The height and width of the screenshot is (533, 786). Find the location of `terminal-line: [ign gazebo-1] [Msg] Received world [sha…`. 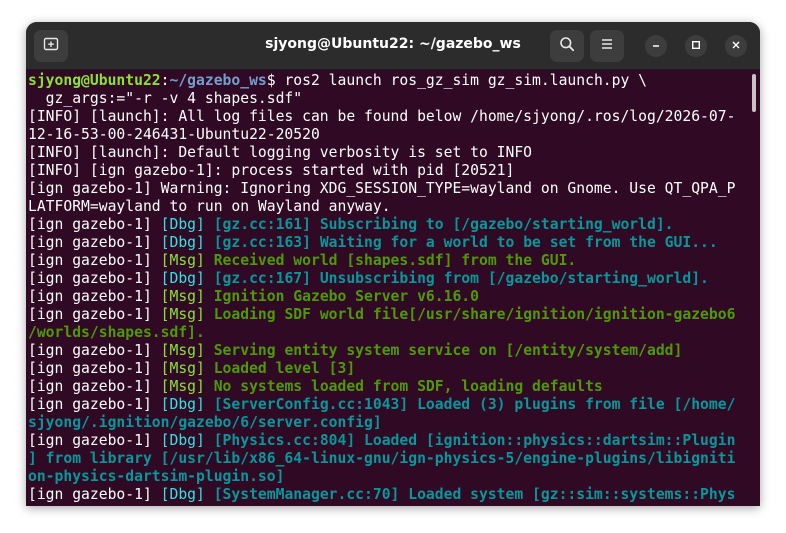

terminal-line: [ign gazebo-1] [Msg] Received world [sha… is located at coordinates (302, 261).